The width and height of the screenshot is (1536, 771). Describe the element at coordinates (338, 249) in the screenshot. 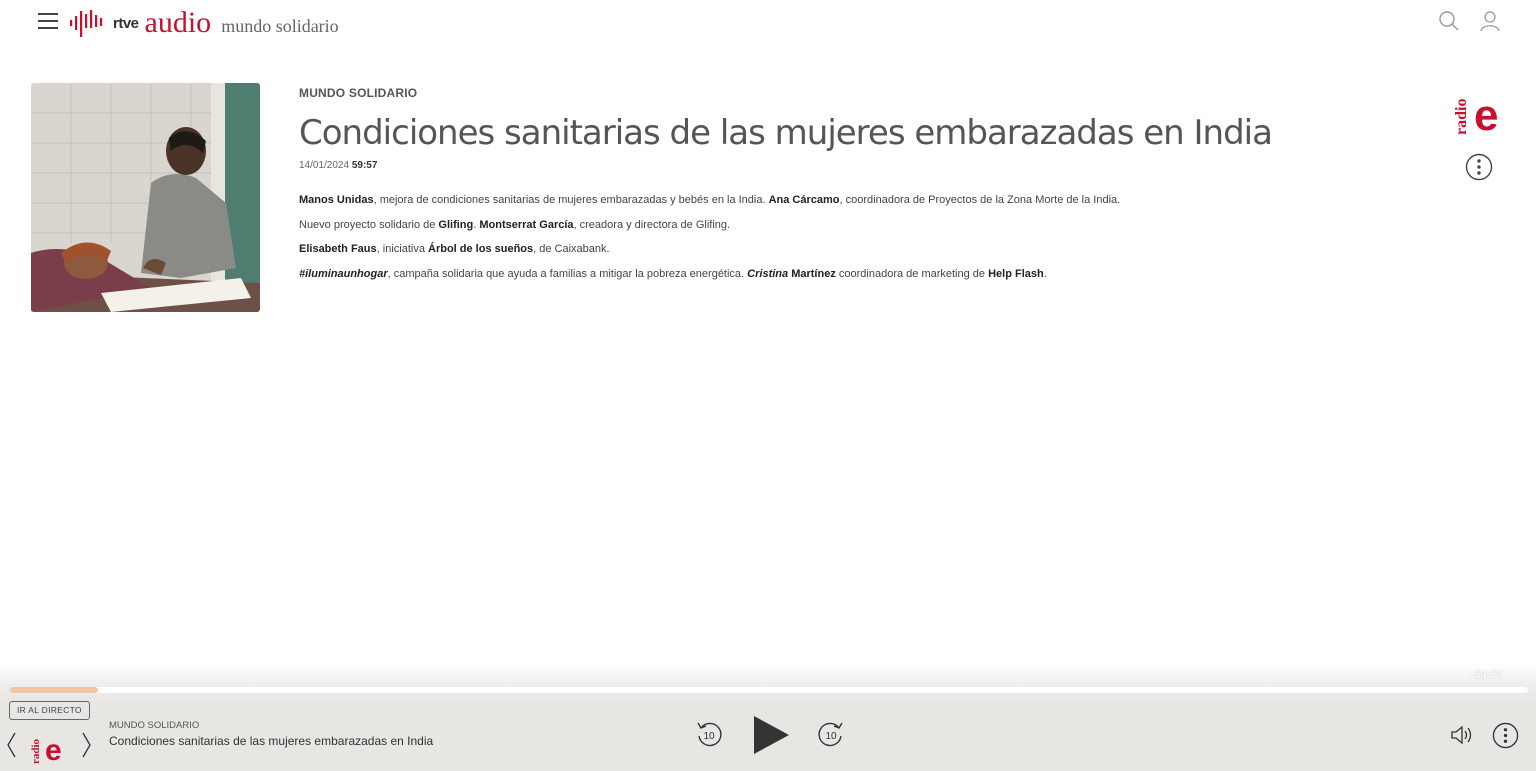

I see `description-highlight: Elisabeth Faus` at that location.